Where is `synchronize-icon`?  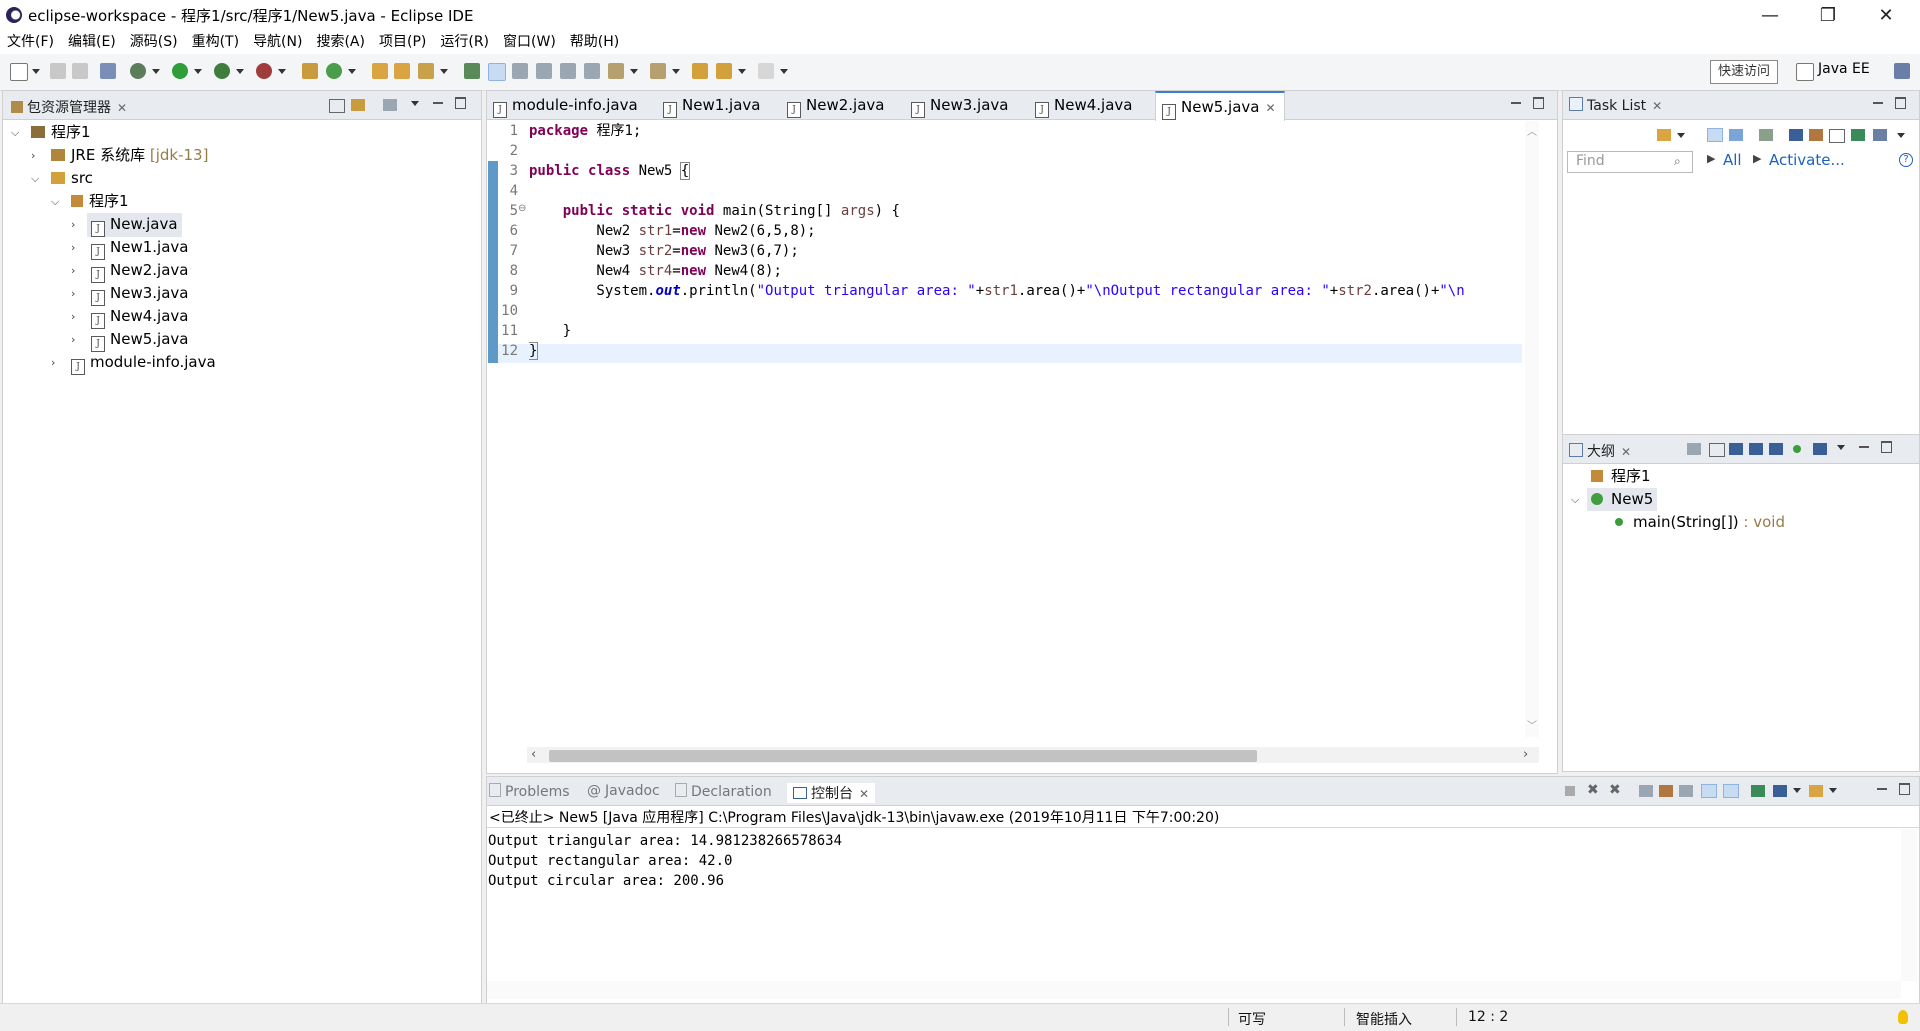
synchronize-icon is located at coordinates (1816, 135).